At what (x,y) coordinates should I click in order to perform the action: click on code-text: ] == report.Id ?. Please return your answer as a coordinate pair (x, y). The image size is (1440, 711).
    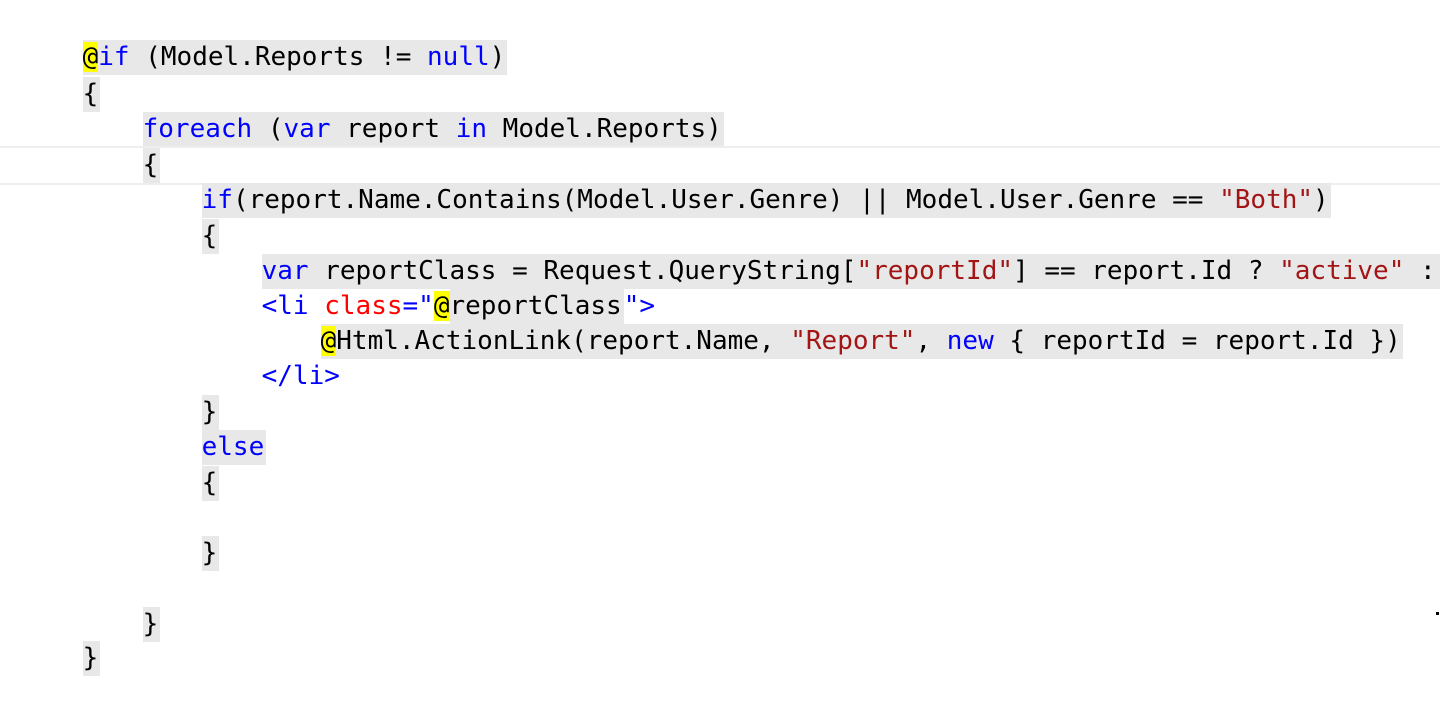
    Looking at the image, I should click on (1146, 271).